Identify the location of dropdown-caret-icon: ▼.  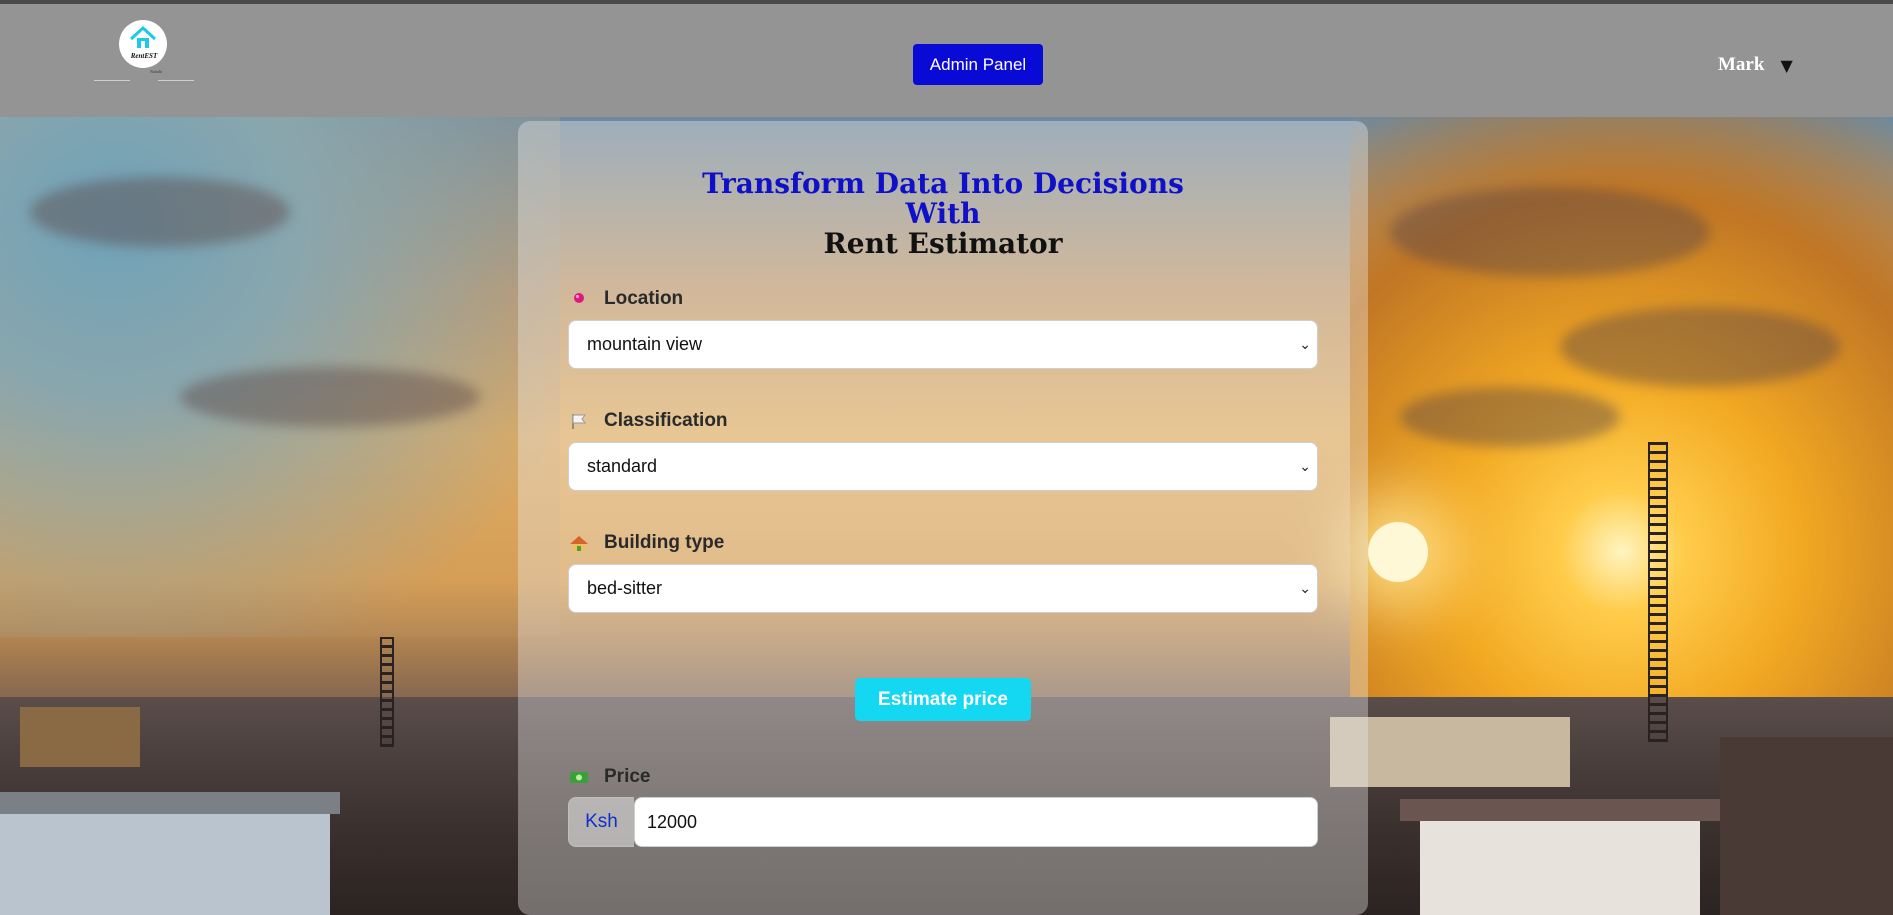
(1786, 65).